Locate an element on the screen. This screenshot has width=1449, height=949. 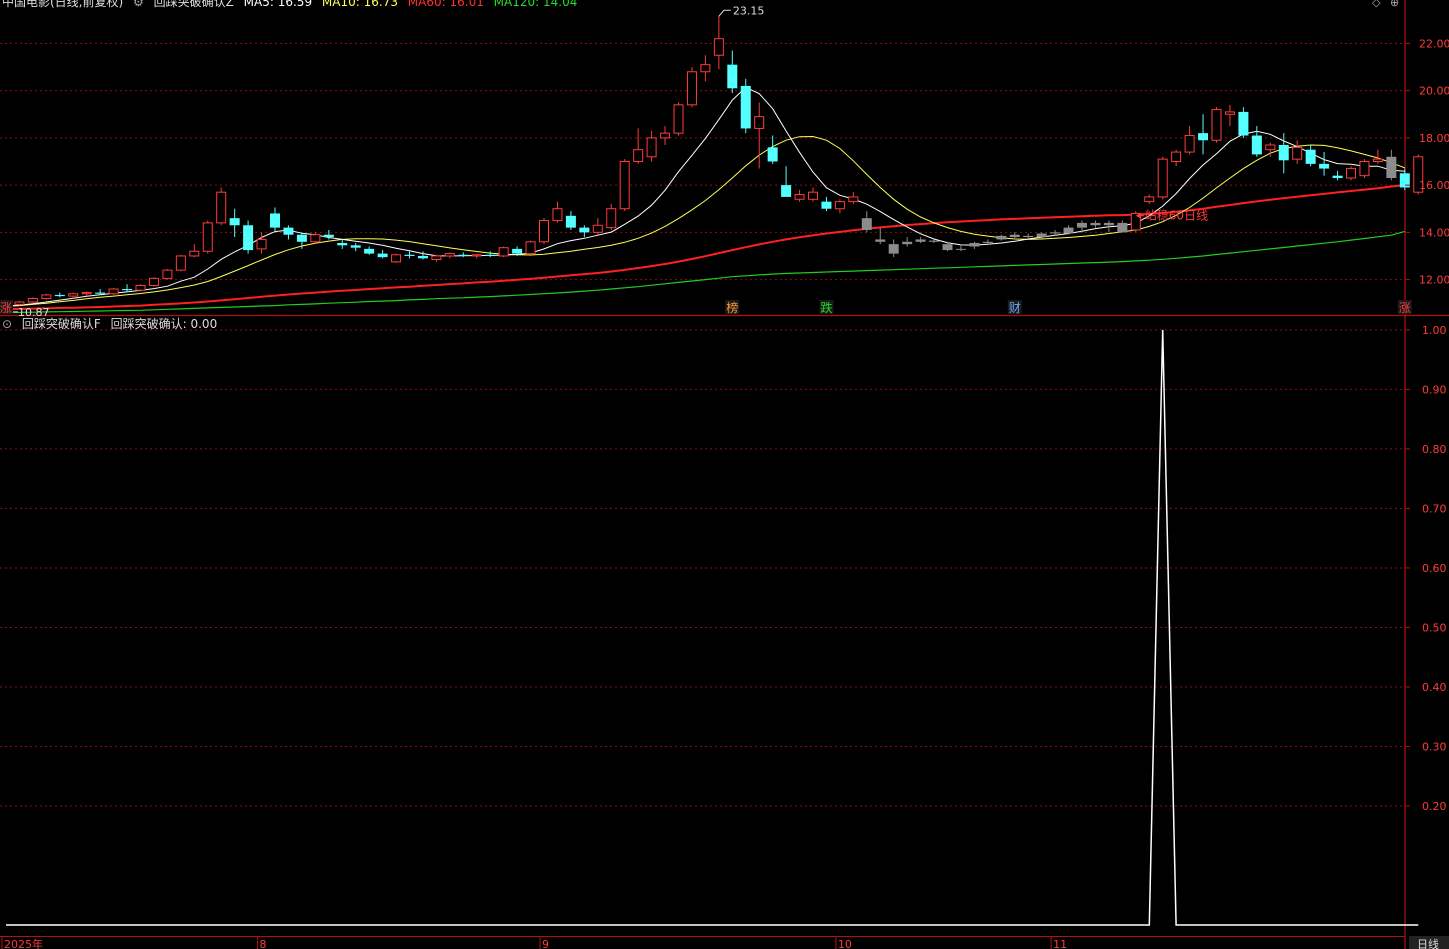
y-tick-label: 0.80 is located at coordinates (1434, 449).